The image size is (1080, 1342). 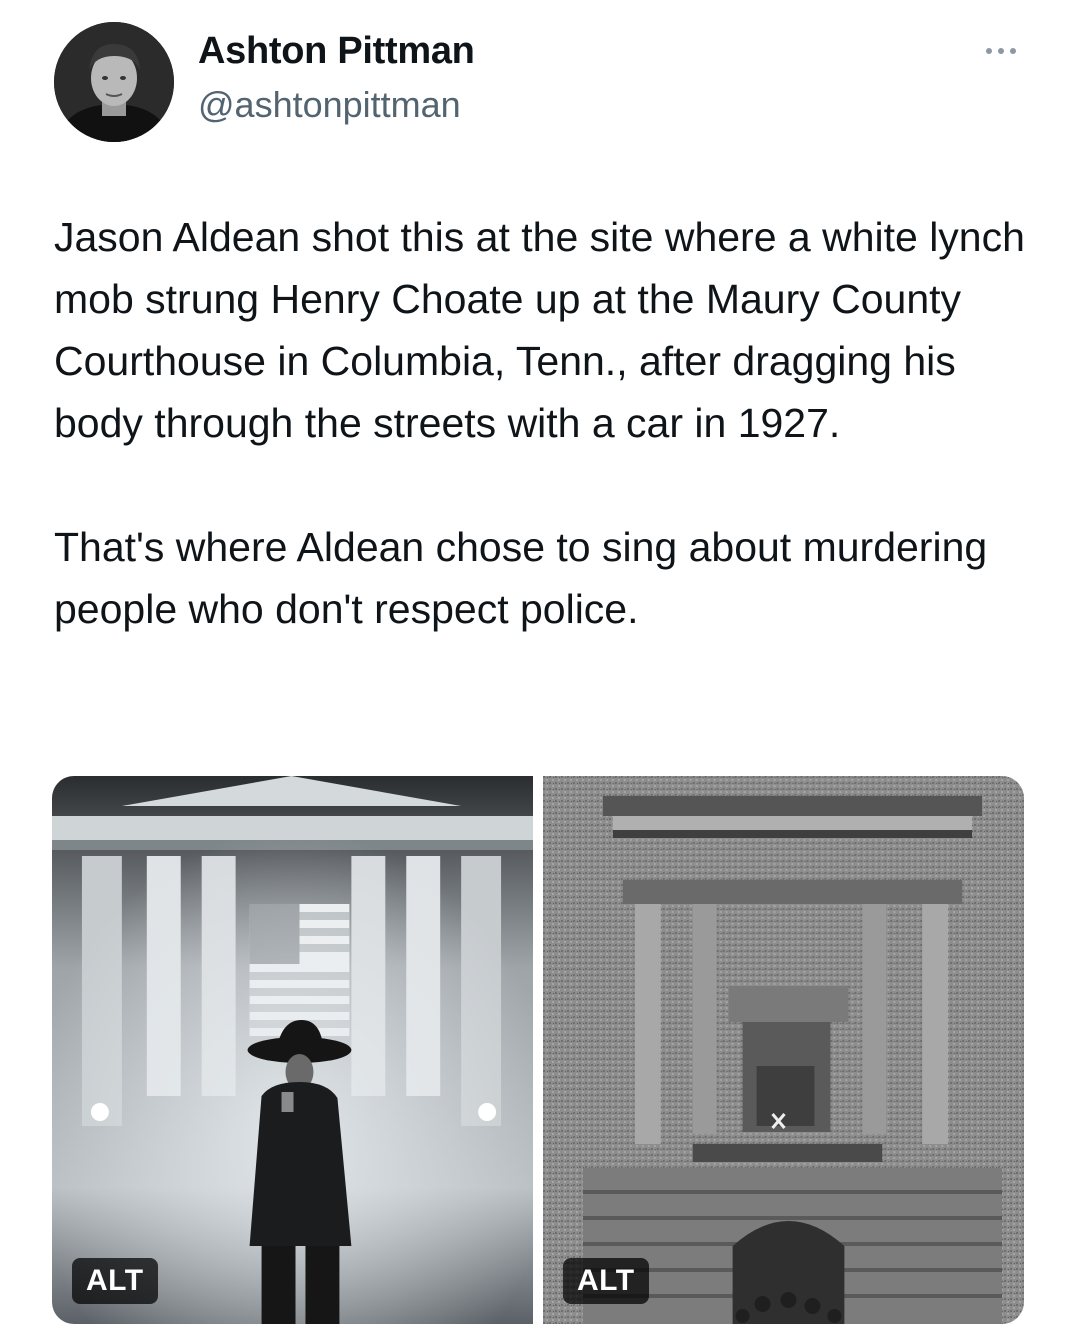 What do you see at coordinates (336, 51) in the screenshot?
I see `author-display-name: Ashton Pittman` at bounding box center [336, 51].